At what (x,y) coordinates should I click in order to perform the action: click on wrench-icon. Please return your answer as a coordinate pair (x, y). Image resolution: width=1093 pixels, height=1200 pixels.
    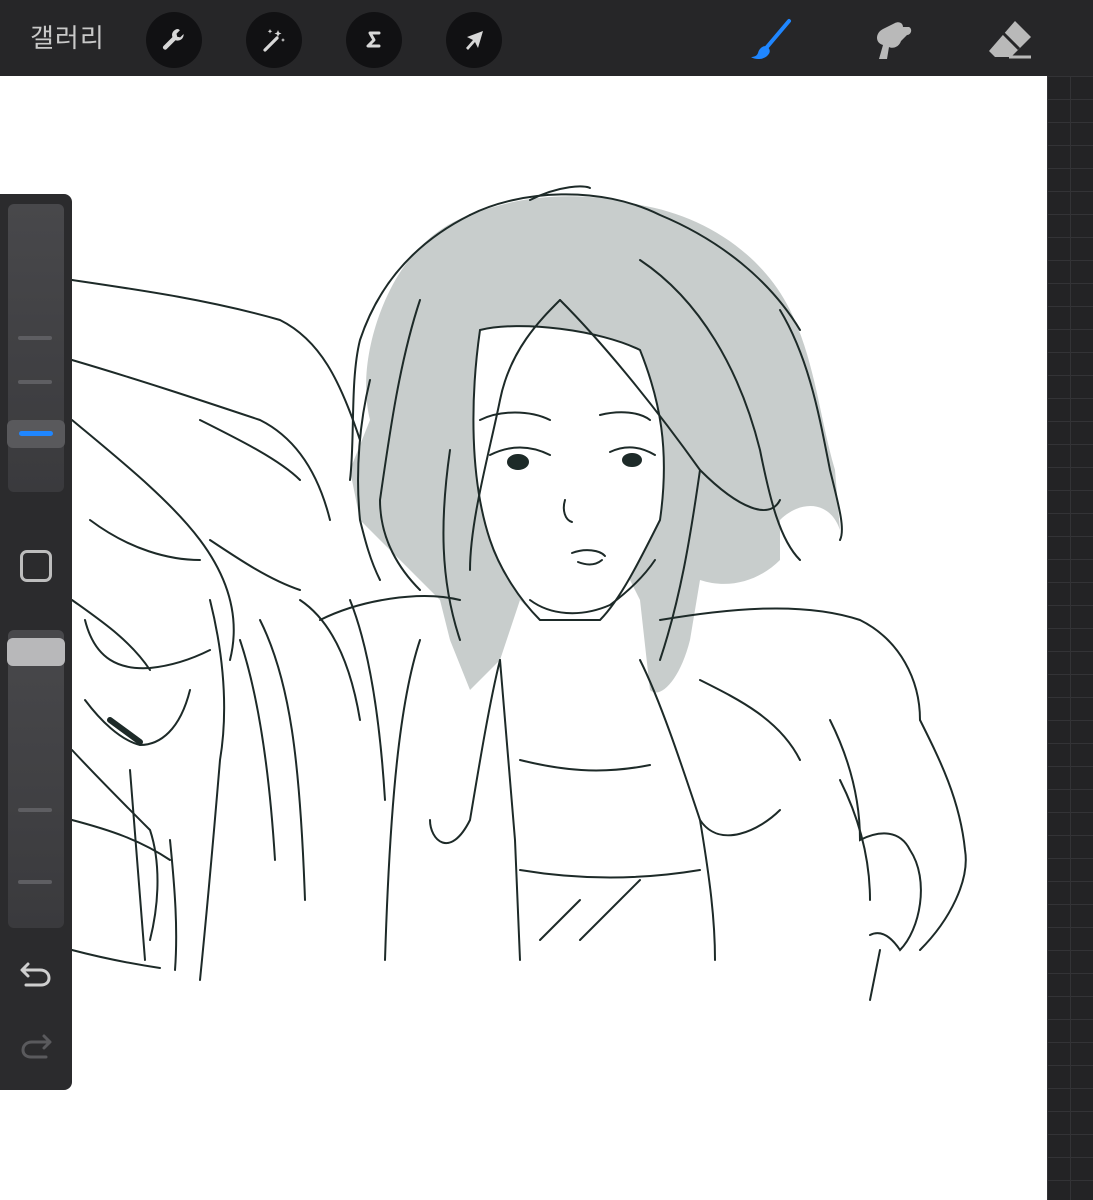
    Looking at the image, I should click on (173, 39).